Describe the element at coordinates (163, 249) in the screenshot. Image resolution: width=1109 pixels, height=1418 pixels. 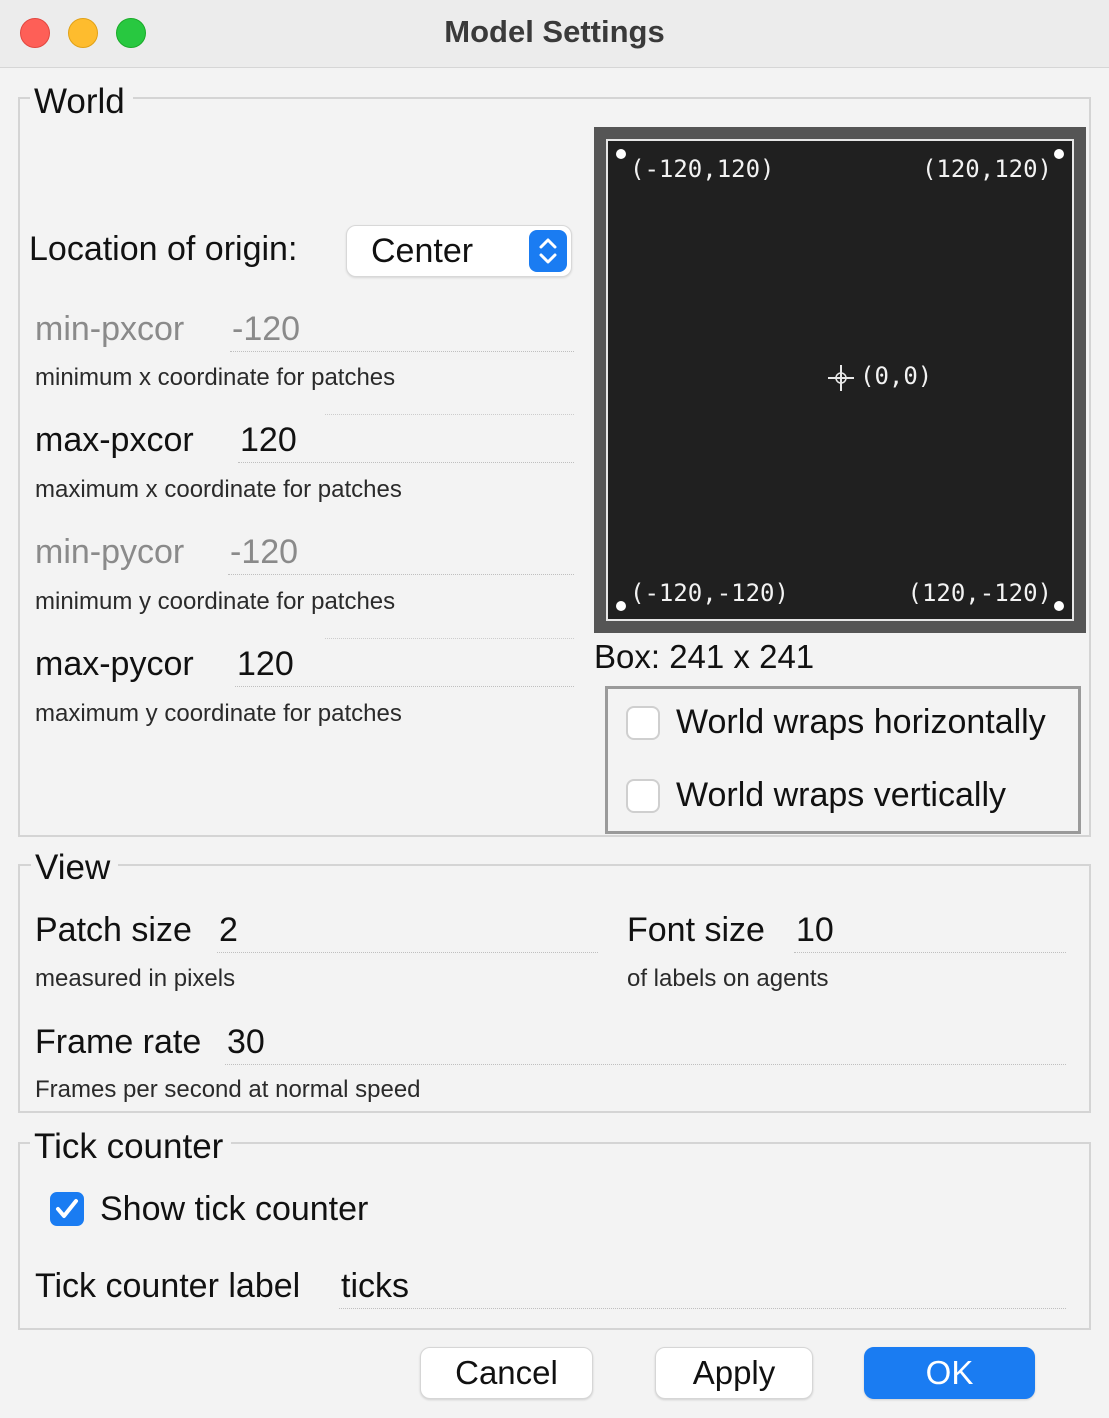
I see `origin-label: Location of origin:` at that location.